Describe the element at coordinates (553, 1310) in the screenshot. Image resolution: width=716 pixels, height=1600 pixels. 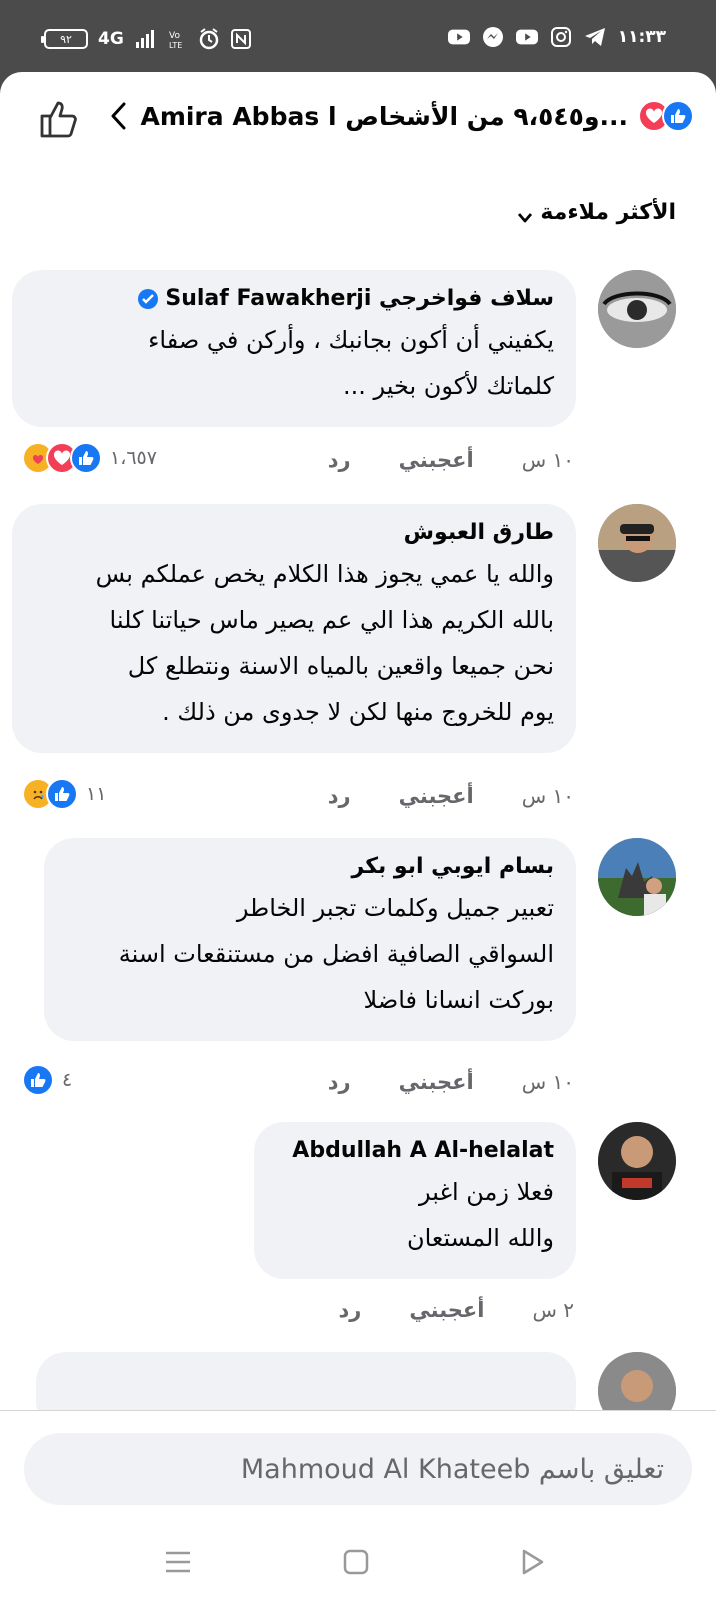
I see `comment-time: ٢ س` at that location.